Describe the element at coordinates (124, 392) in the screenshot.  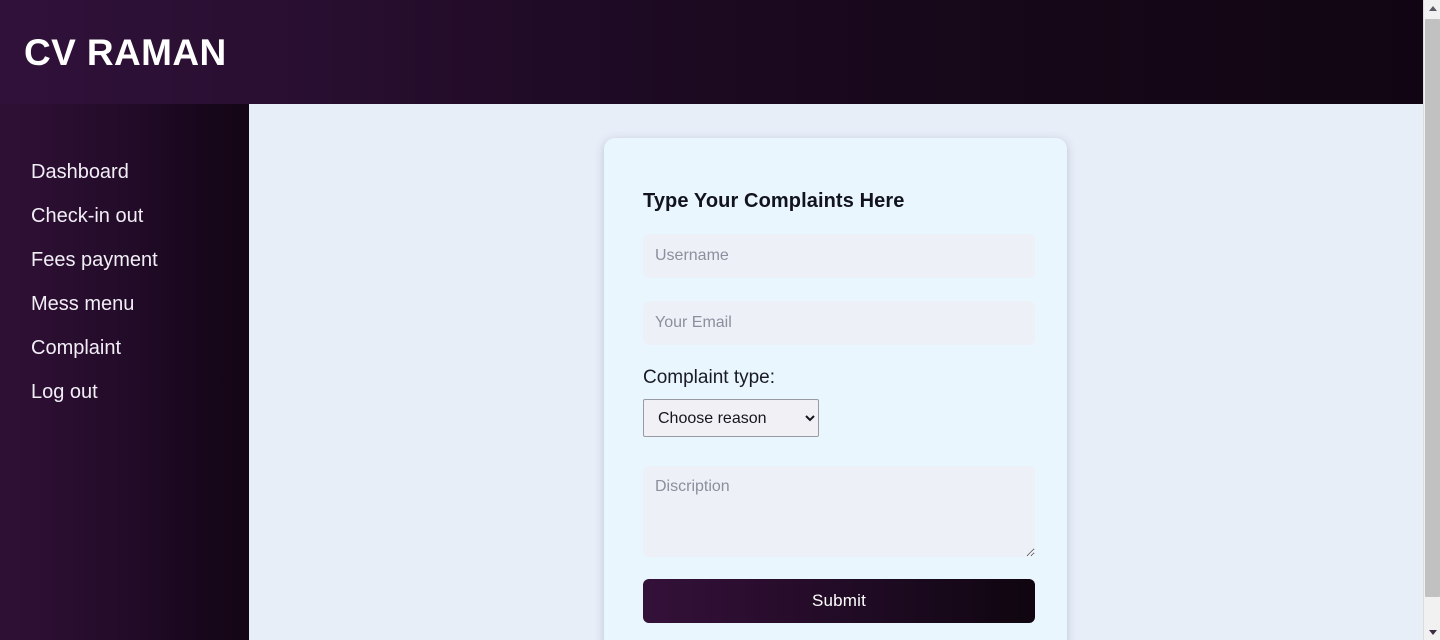
I see `sidebar-item-log-out: Log out` at that location.